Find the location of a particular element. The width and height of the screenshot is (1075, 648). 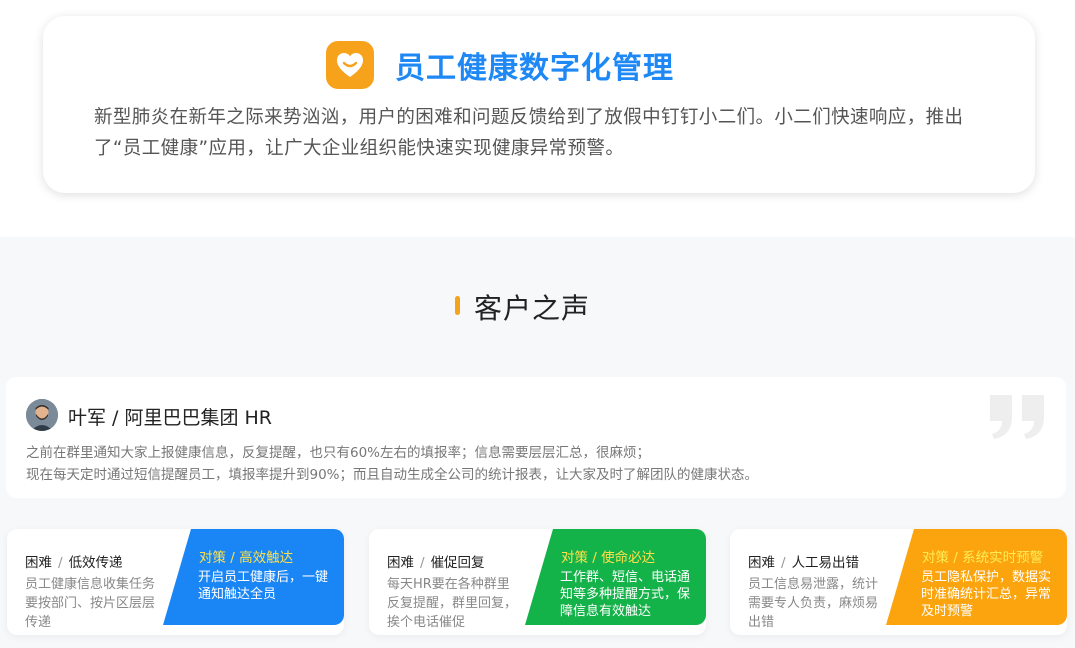

user-avatar-icon is located at coordinates (42, 415).